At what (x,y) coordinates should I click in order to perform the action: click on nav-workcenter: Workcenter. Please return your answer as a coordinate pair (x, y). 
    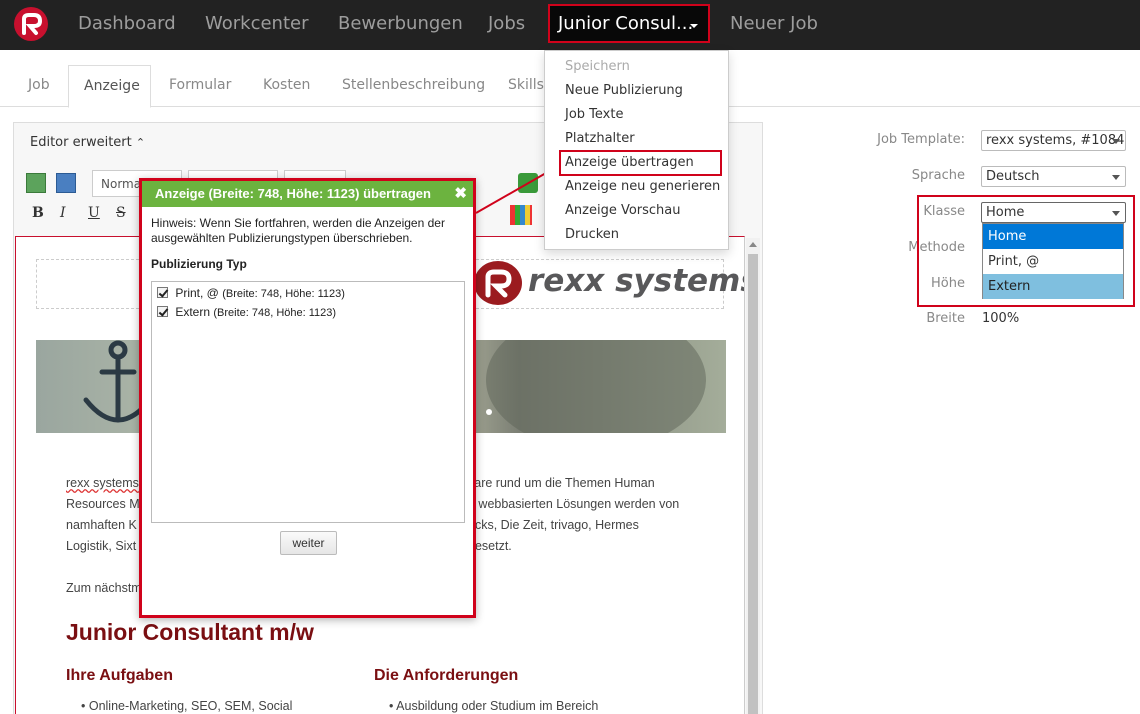
    Looking at the image, I should click on (257, 23).